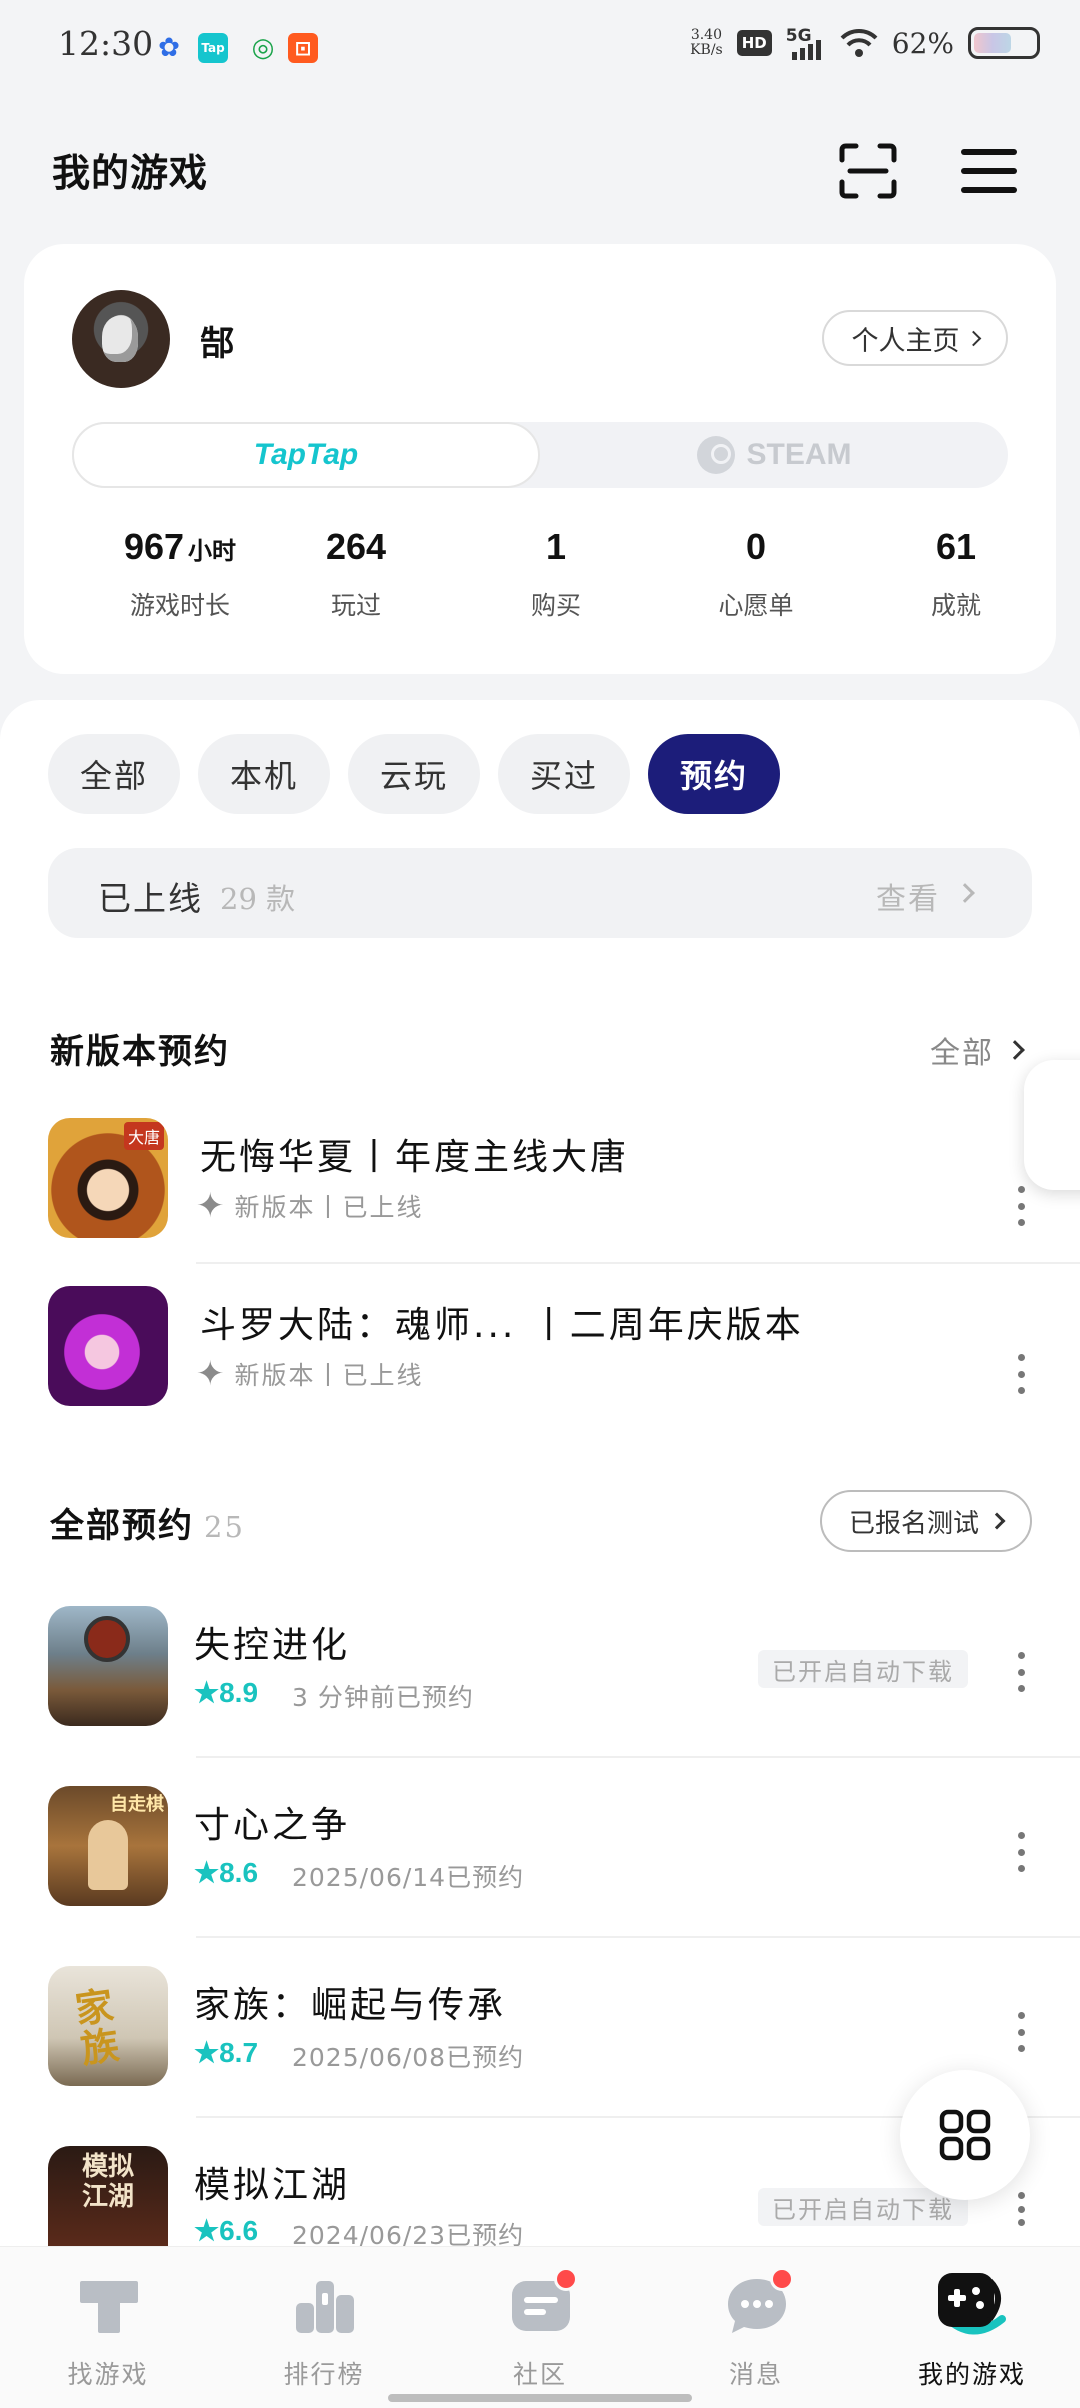  I want to click on grid-icon, so click(965, 2135).